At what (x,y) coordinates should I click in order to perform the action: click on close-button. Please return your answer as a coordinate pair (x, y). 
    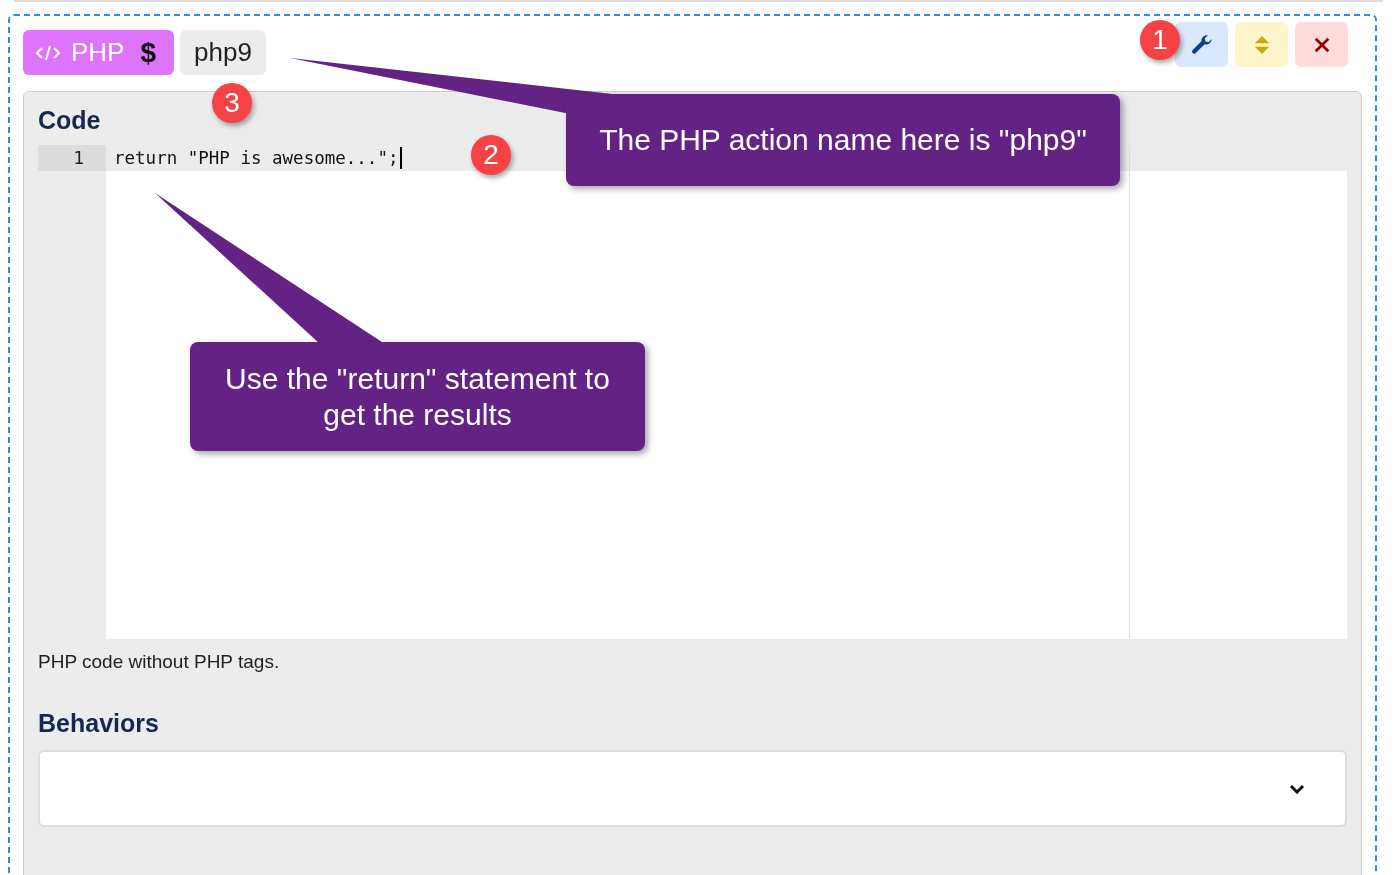
    Looking at the image, I should click on (1321, 44).